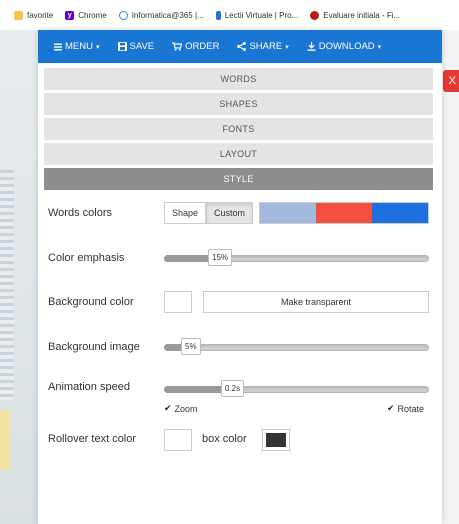  What do you see at coordinates (411, 408) in the screenshot?
I see `rotate-label: Rotate` at bounding box center [411, 408].